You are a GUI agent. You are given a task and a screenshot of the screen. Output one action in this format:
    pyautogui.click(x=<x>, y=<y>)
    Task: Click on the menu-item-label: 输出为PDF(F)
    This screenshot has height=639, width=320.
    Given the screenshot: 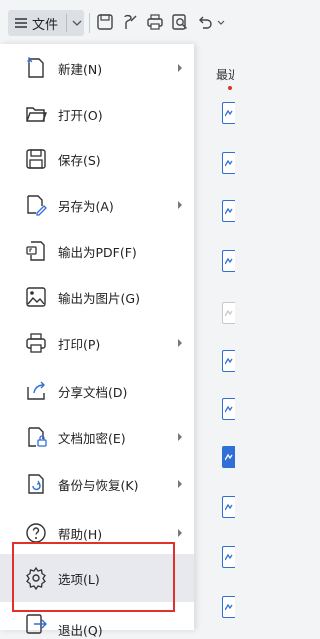 What is the action you would take?
    pyautogui.click(x=97, y=252)
    